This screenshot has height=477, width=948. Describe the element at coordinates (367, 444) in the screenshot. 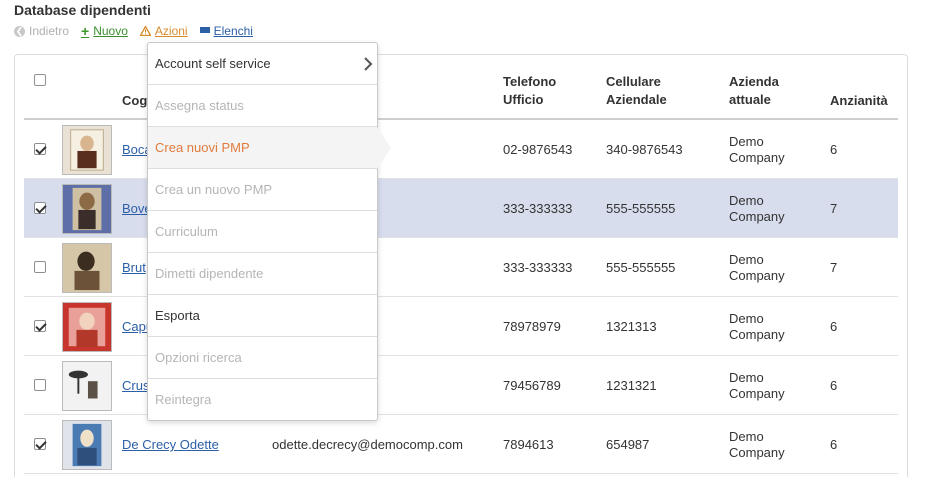

I see `employee-email: odette.decrecy@democomp.com` at that location.